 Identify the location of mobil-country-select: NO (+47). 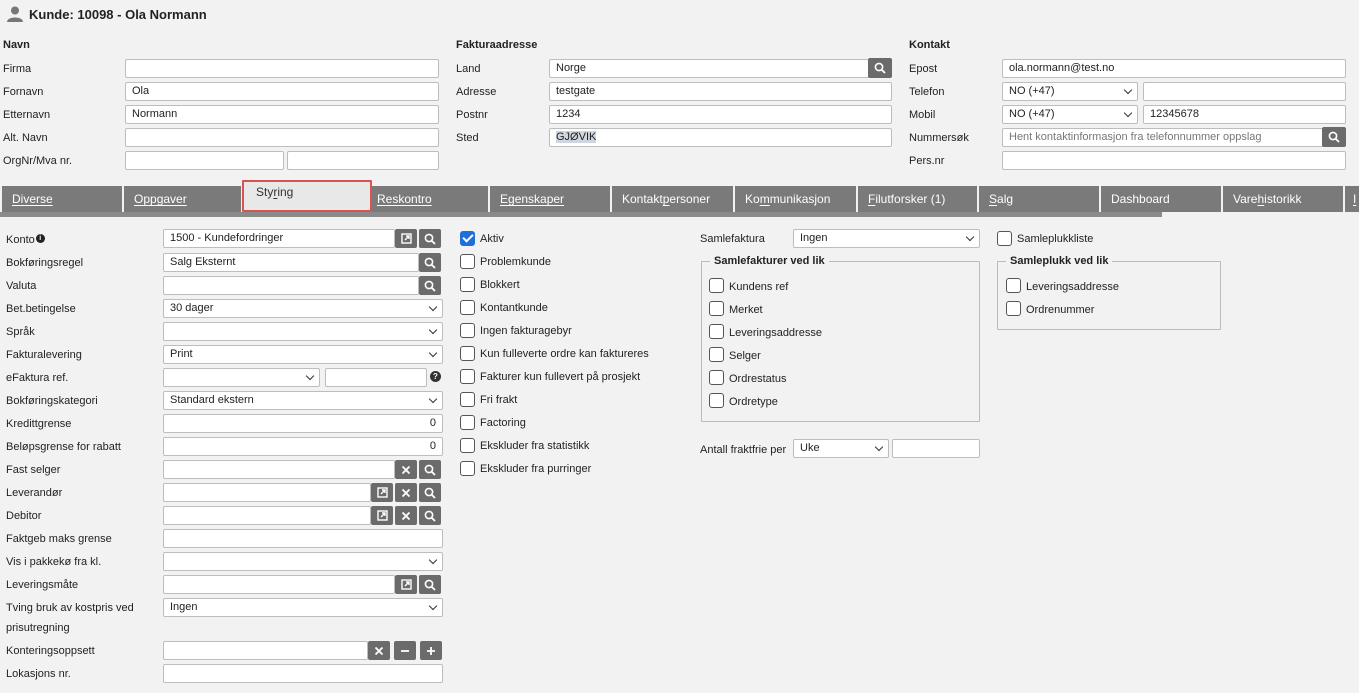
(1070, 114).